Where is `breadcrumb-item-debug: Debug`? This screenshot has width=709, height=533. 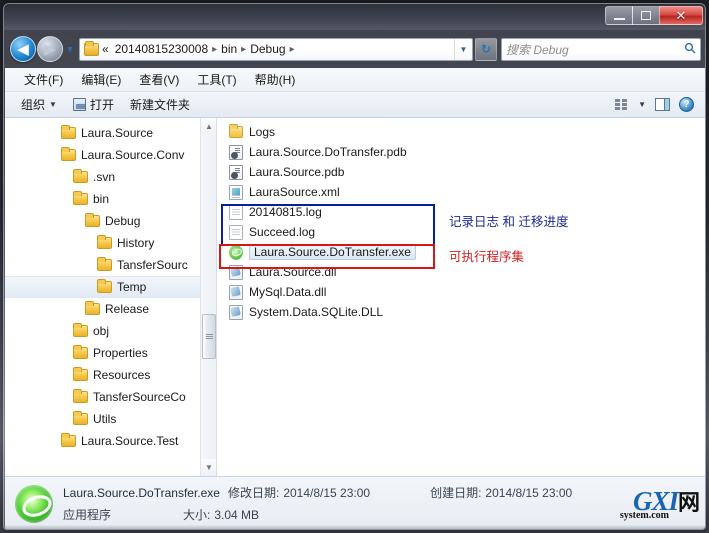
breadcrumb-item-debug: Debug is located at coordinates (267, 49).